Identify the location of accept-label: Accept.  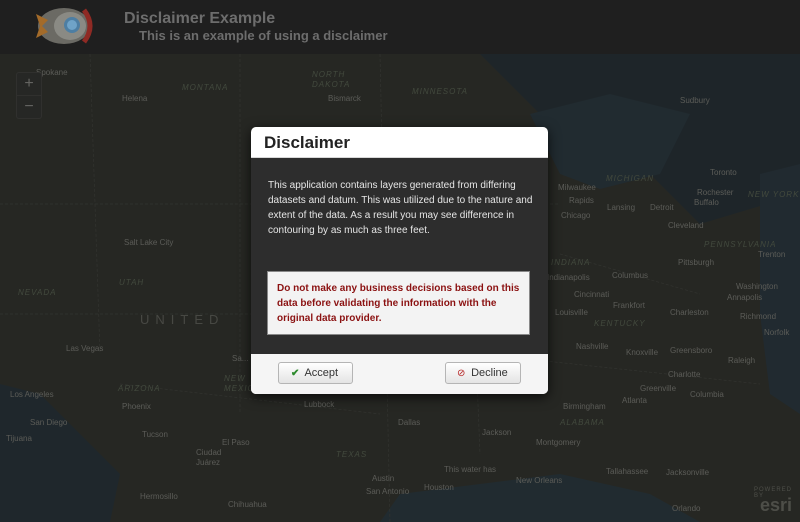
(321, 373).